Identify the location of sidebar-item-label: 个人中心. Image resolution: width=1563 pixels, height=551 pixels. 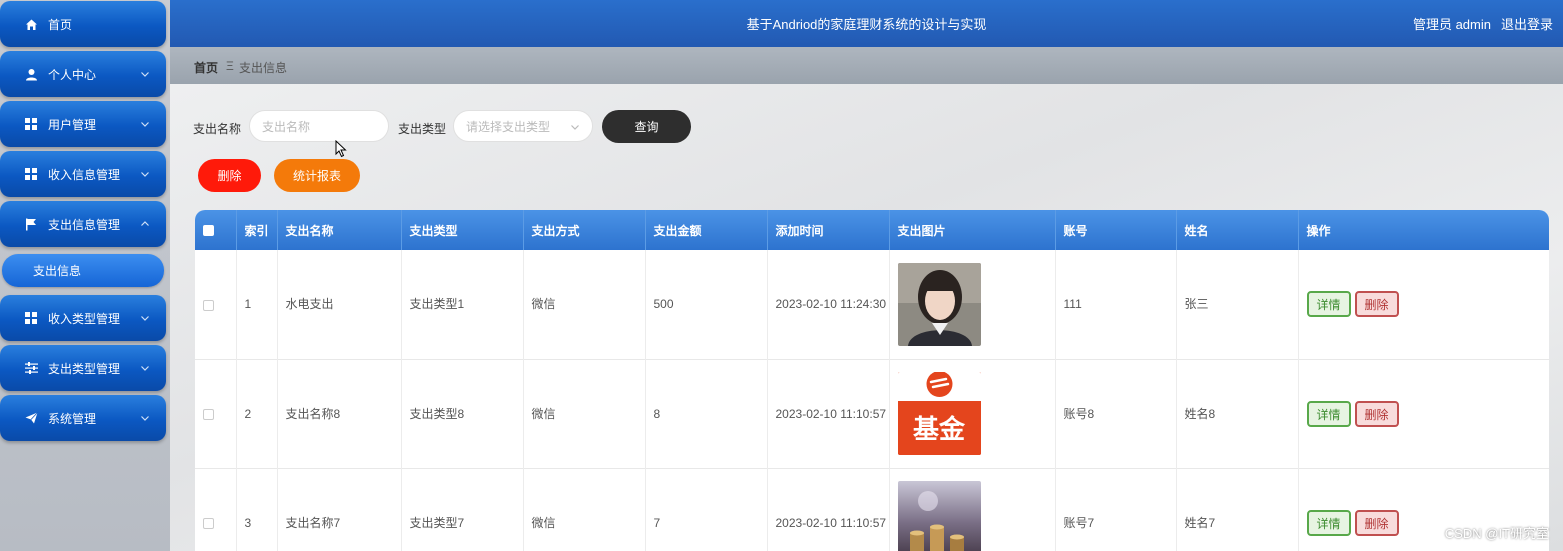
(72, 74).